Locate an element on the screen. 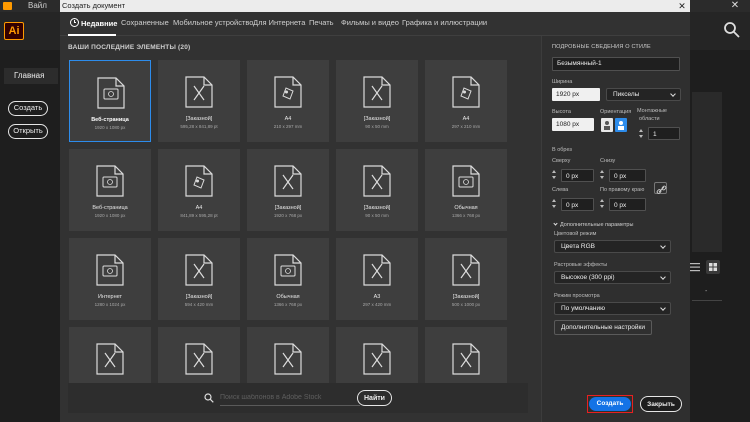  create-button: Создать is located at coordinates (610, 404).